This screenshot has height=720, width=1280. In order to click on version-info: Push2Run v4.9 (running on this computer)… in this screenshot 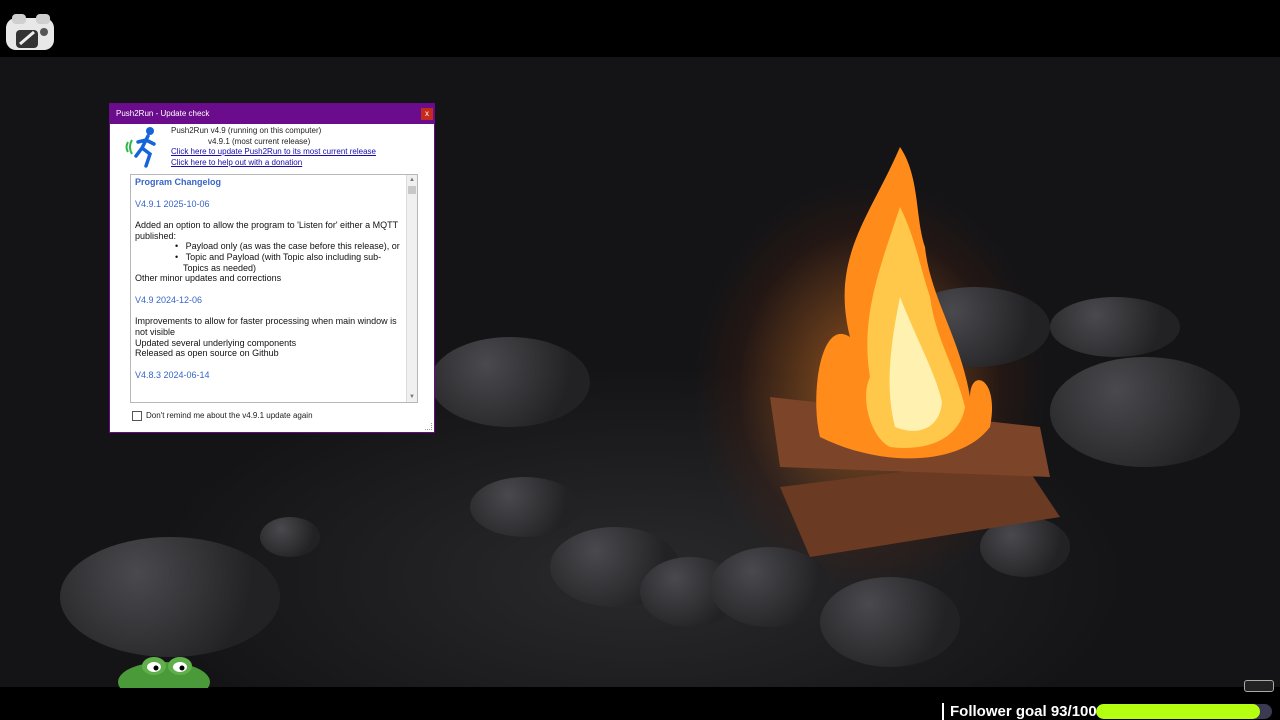, I will do `click(273, 147)`.